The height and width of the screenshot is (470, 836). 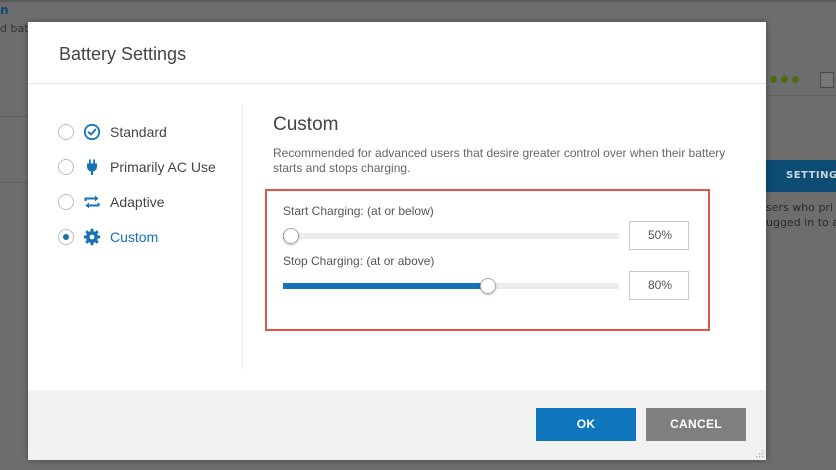 I want to click on stop-charging-label: Stop Charging: (at or above), so click(x=359, y=261).